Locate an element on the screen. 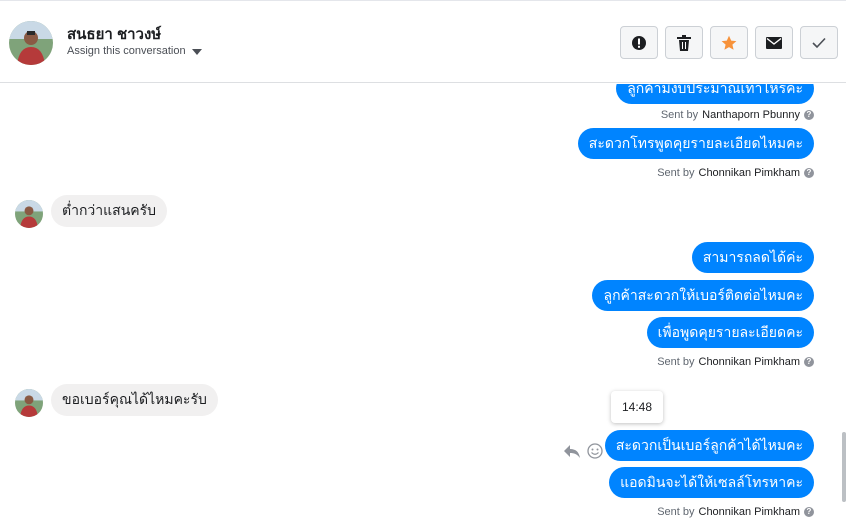 This screenshot has width=846, height=528. assign-label: Assign this conversation is located at coordinates (126, 51).